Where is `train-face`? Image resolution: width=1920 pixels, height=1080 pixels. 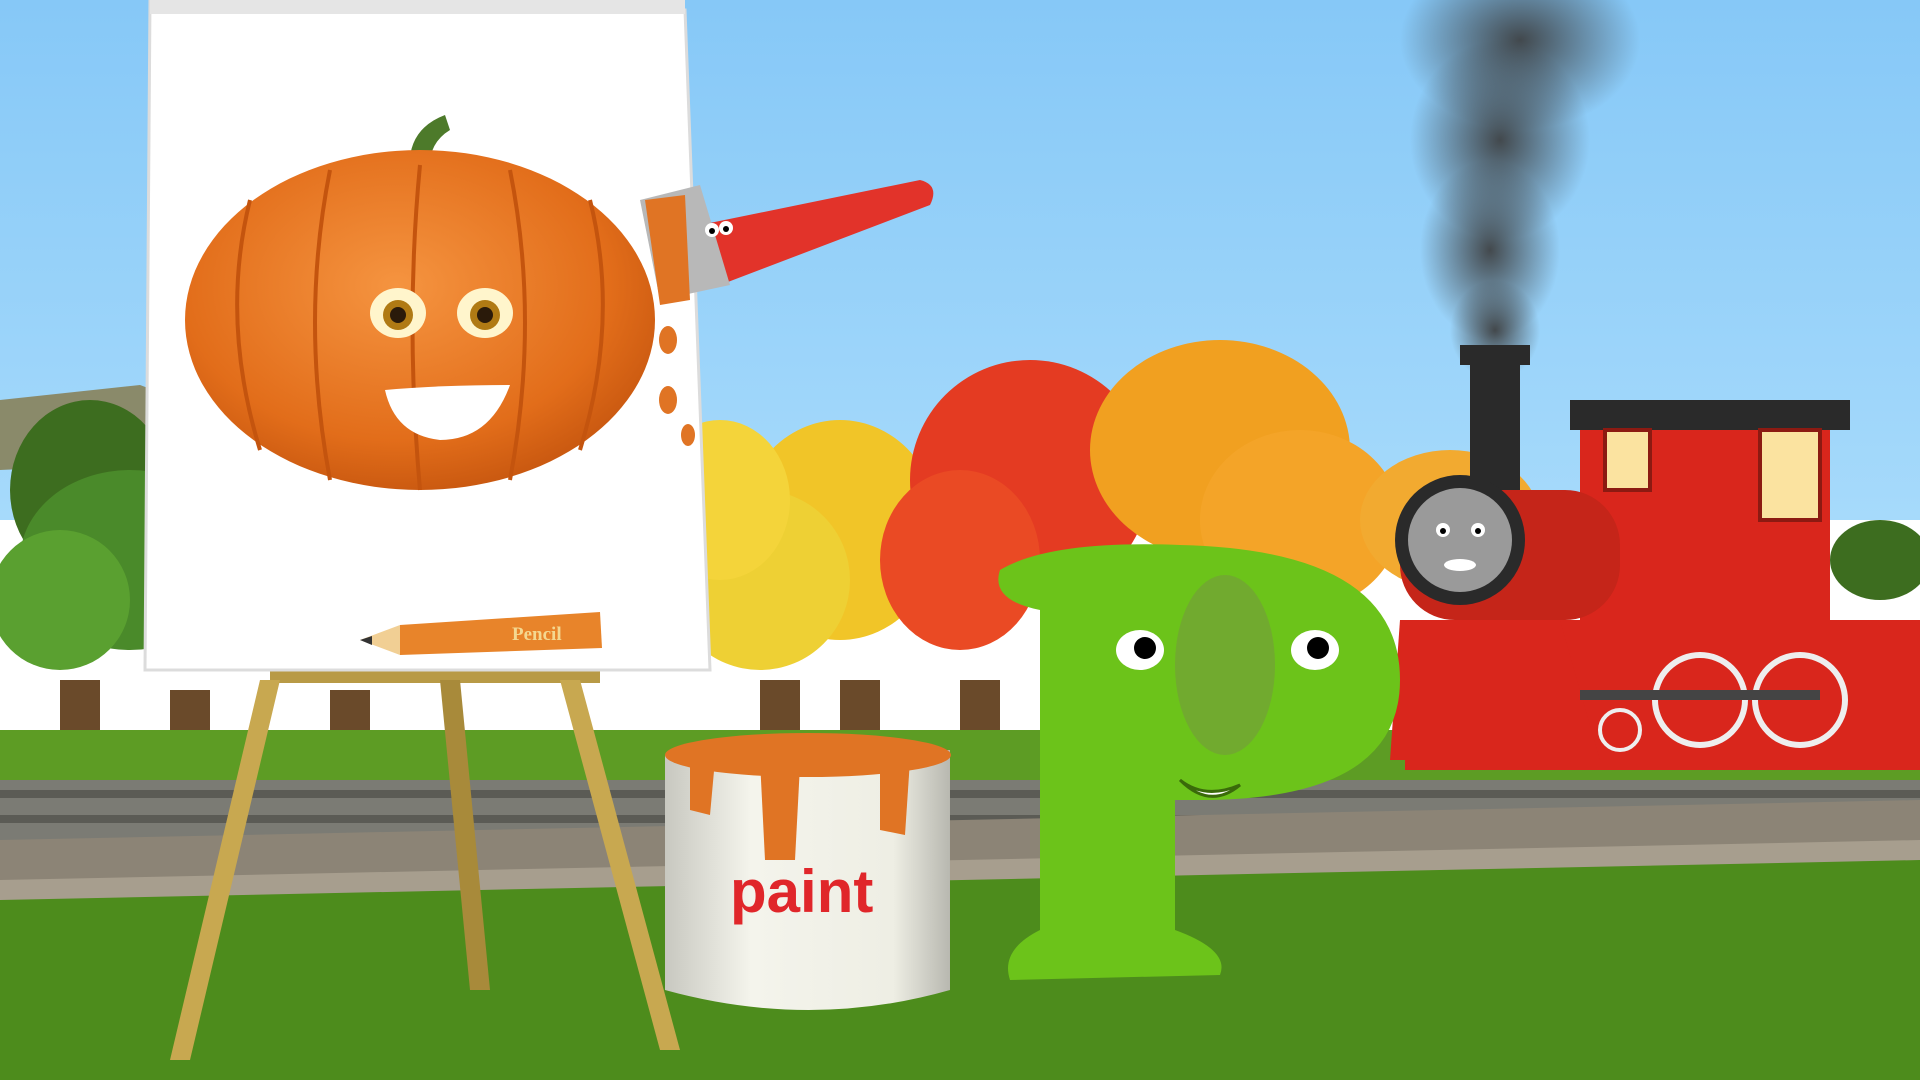
train-face is located at coordinates (1460, 540).